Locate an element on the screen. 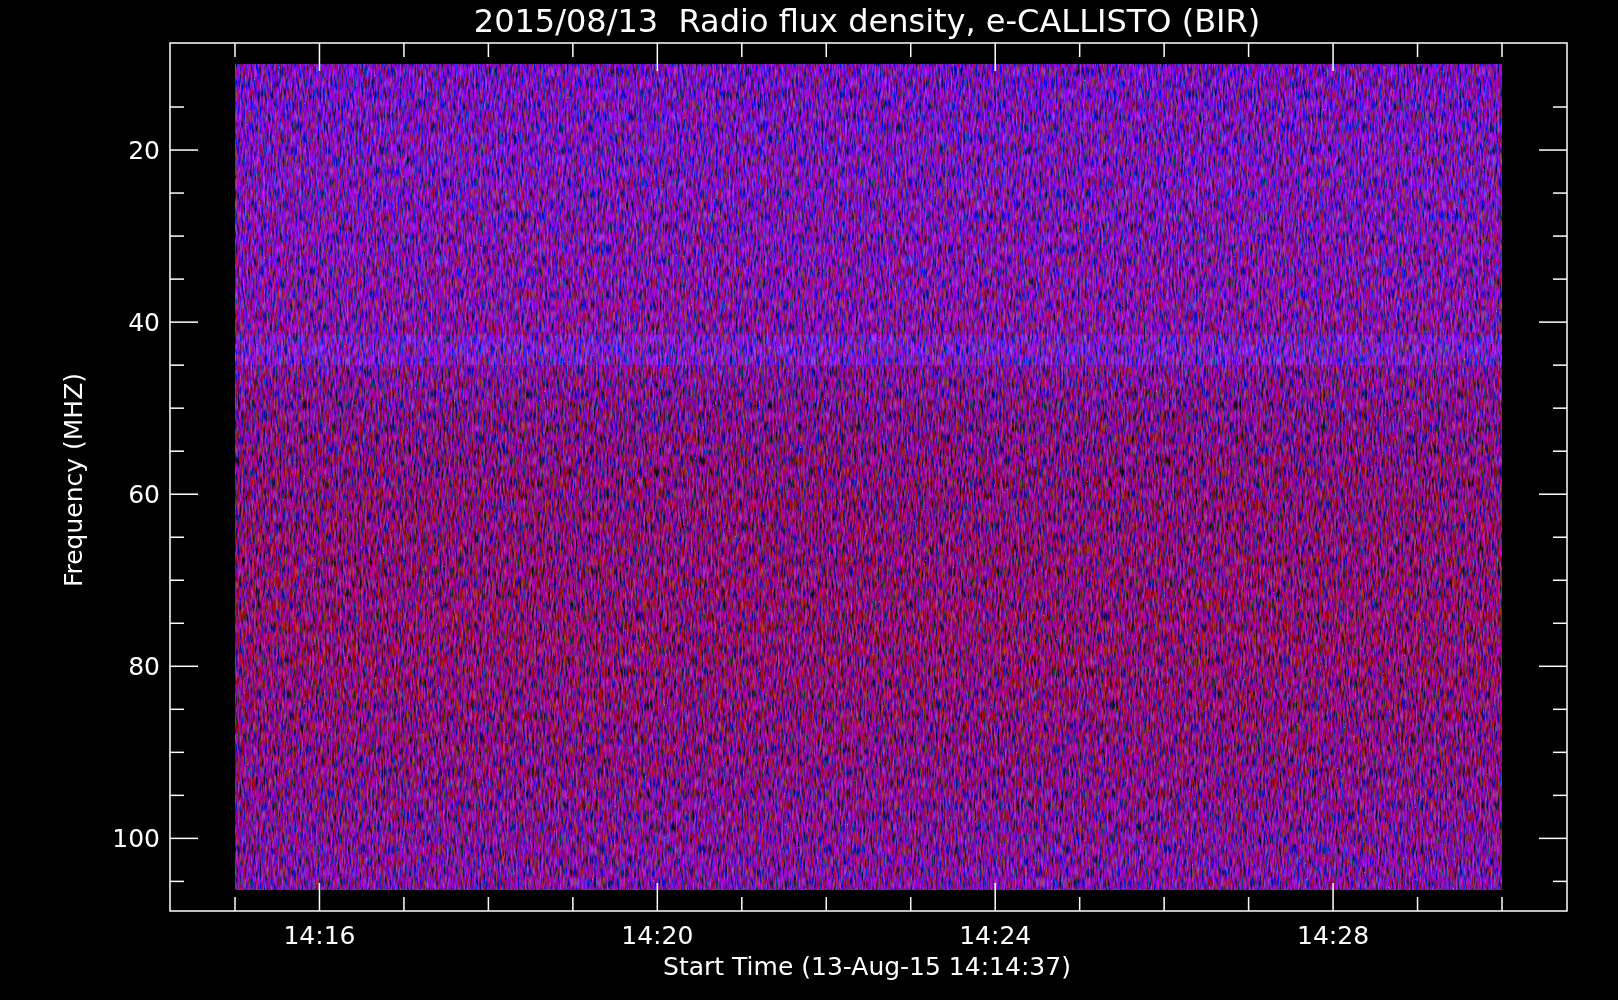 The width and height of the screenshot is (1618, 1000). tick-label: 80 is located at coordinates (144, 667).